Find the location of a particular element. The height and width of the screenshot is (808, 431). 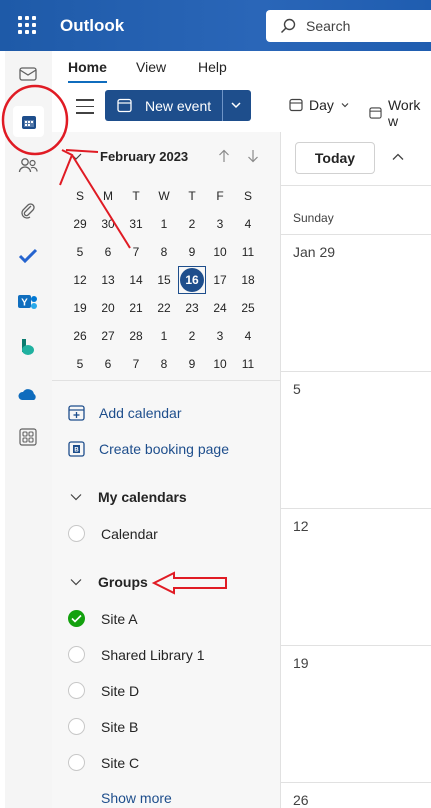

week-cell-label: 5 is located at coordinates (297, 389).